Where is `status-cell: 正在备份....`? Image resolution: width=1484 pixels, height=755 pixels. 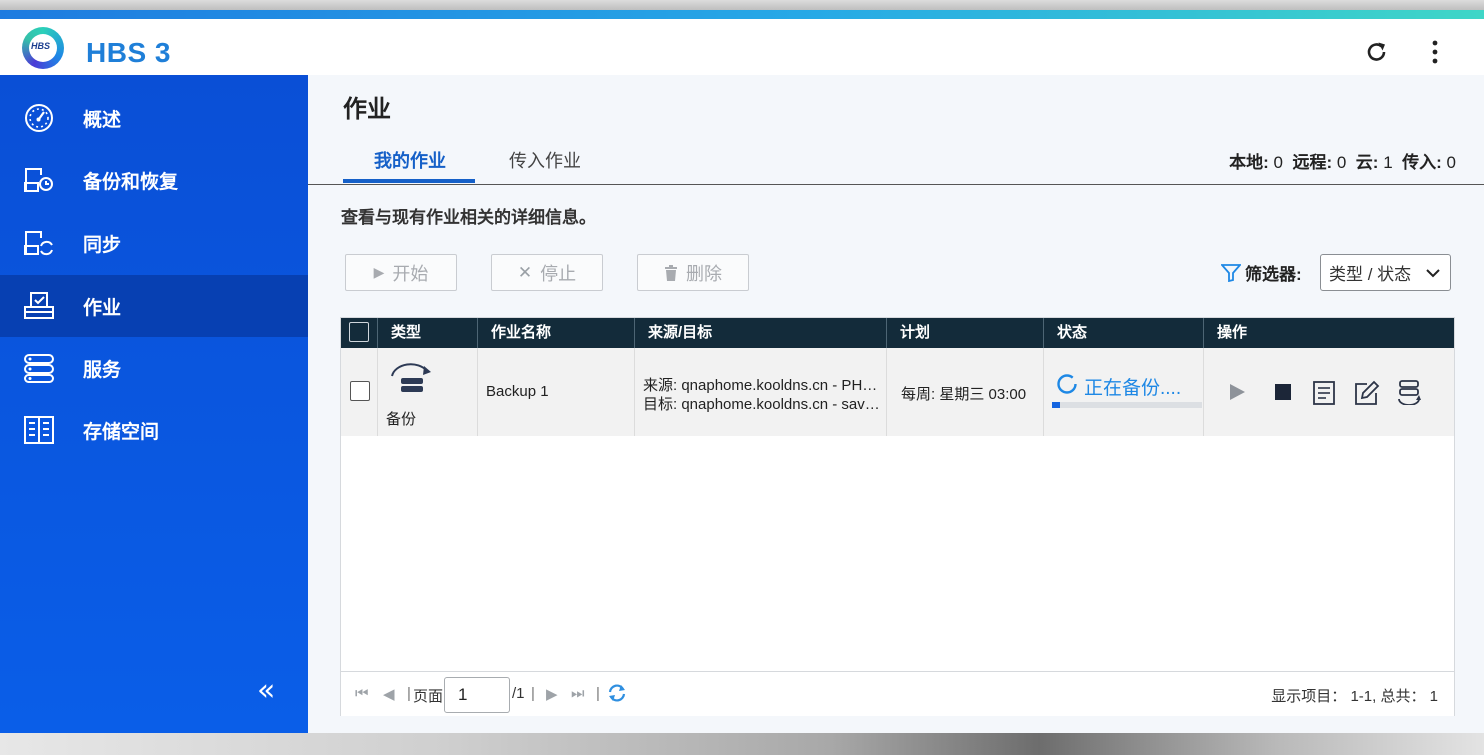
status-cell: 正在备份.... is located at coordinates (1124, 392).